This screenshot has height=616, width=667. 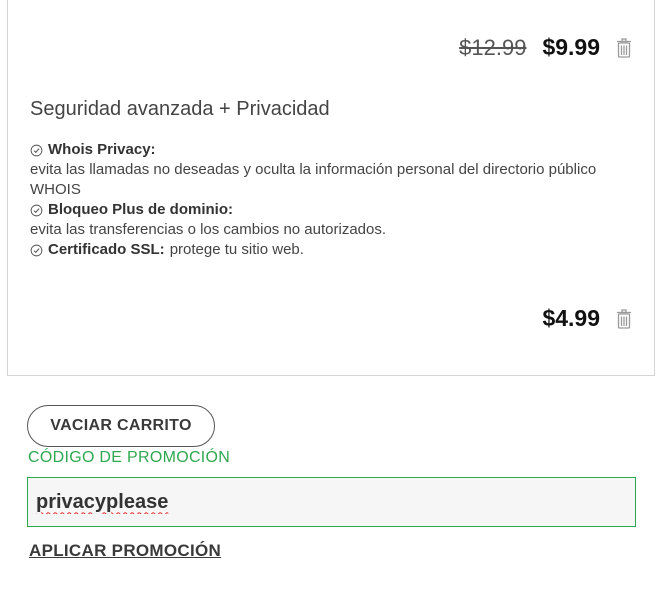 I want to click on empty-cart-button: VACIAR CARRITO, so click(x=121, y=426).